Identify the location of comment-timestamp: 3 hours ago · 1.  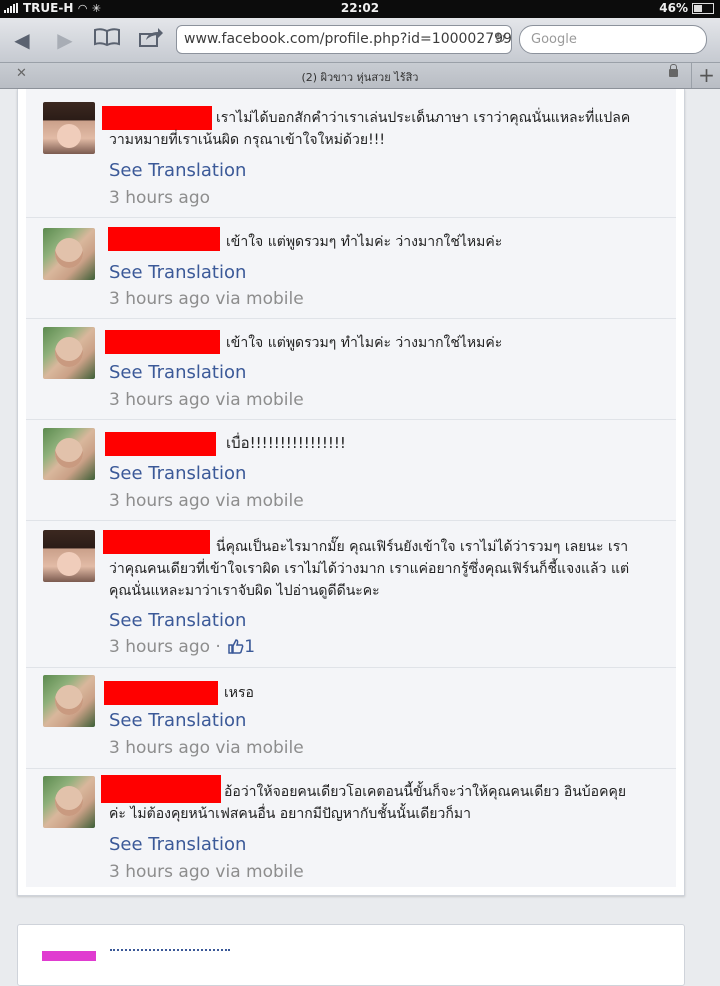
(182, 648).